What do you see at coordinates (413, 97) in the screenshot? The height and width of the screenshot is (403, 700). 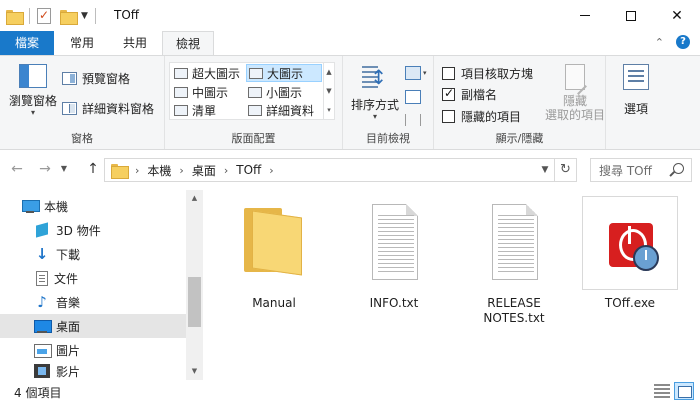 I see `add-columns-icon` at bounding box center [413, 97].